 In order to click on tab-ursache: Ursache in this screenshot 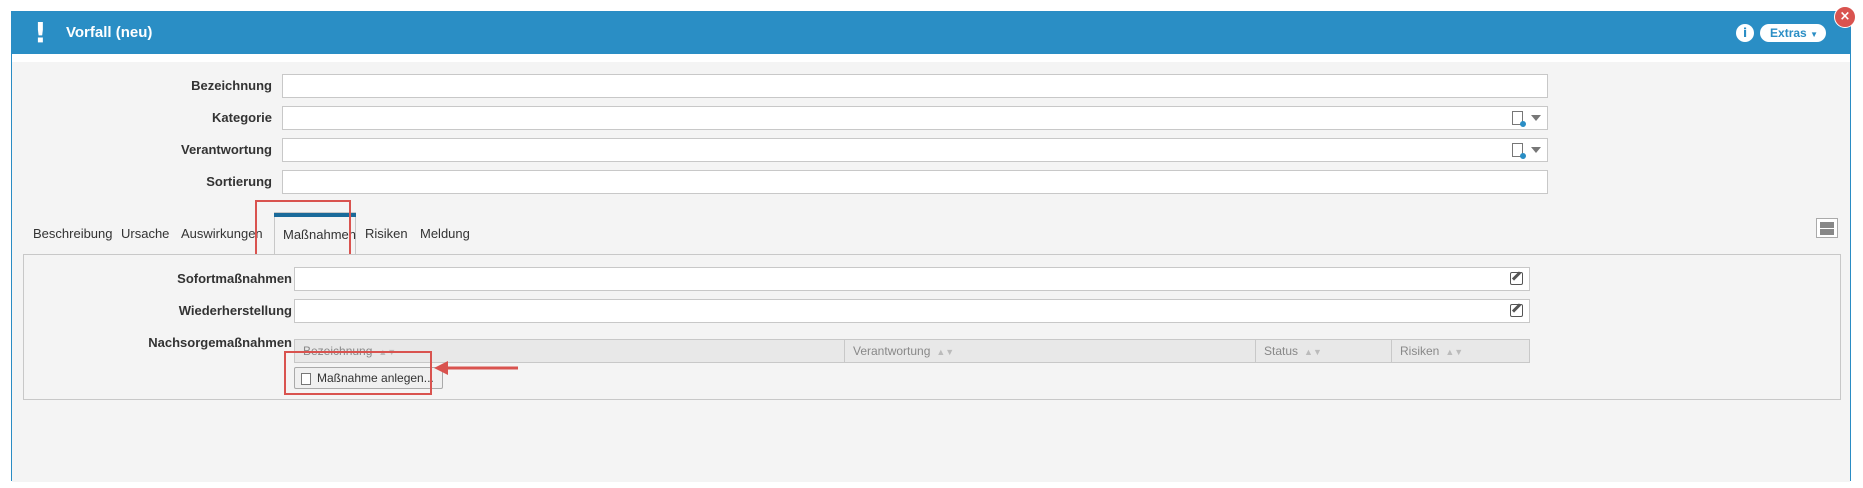, I will do `click(145, 233)`.